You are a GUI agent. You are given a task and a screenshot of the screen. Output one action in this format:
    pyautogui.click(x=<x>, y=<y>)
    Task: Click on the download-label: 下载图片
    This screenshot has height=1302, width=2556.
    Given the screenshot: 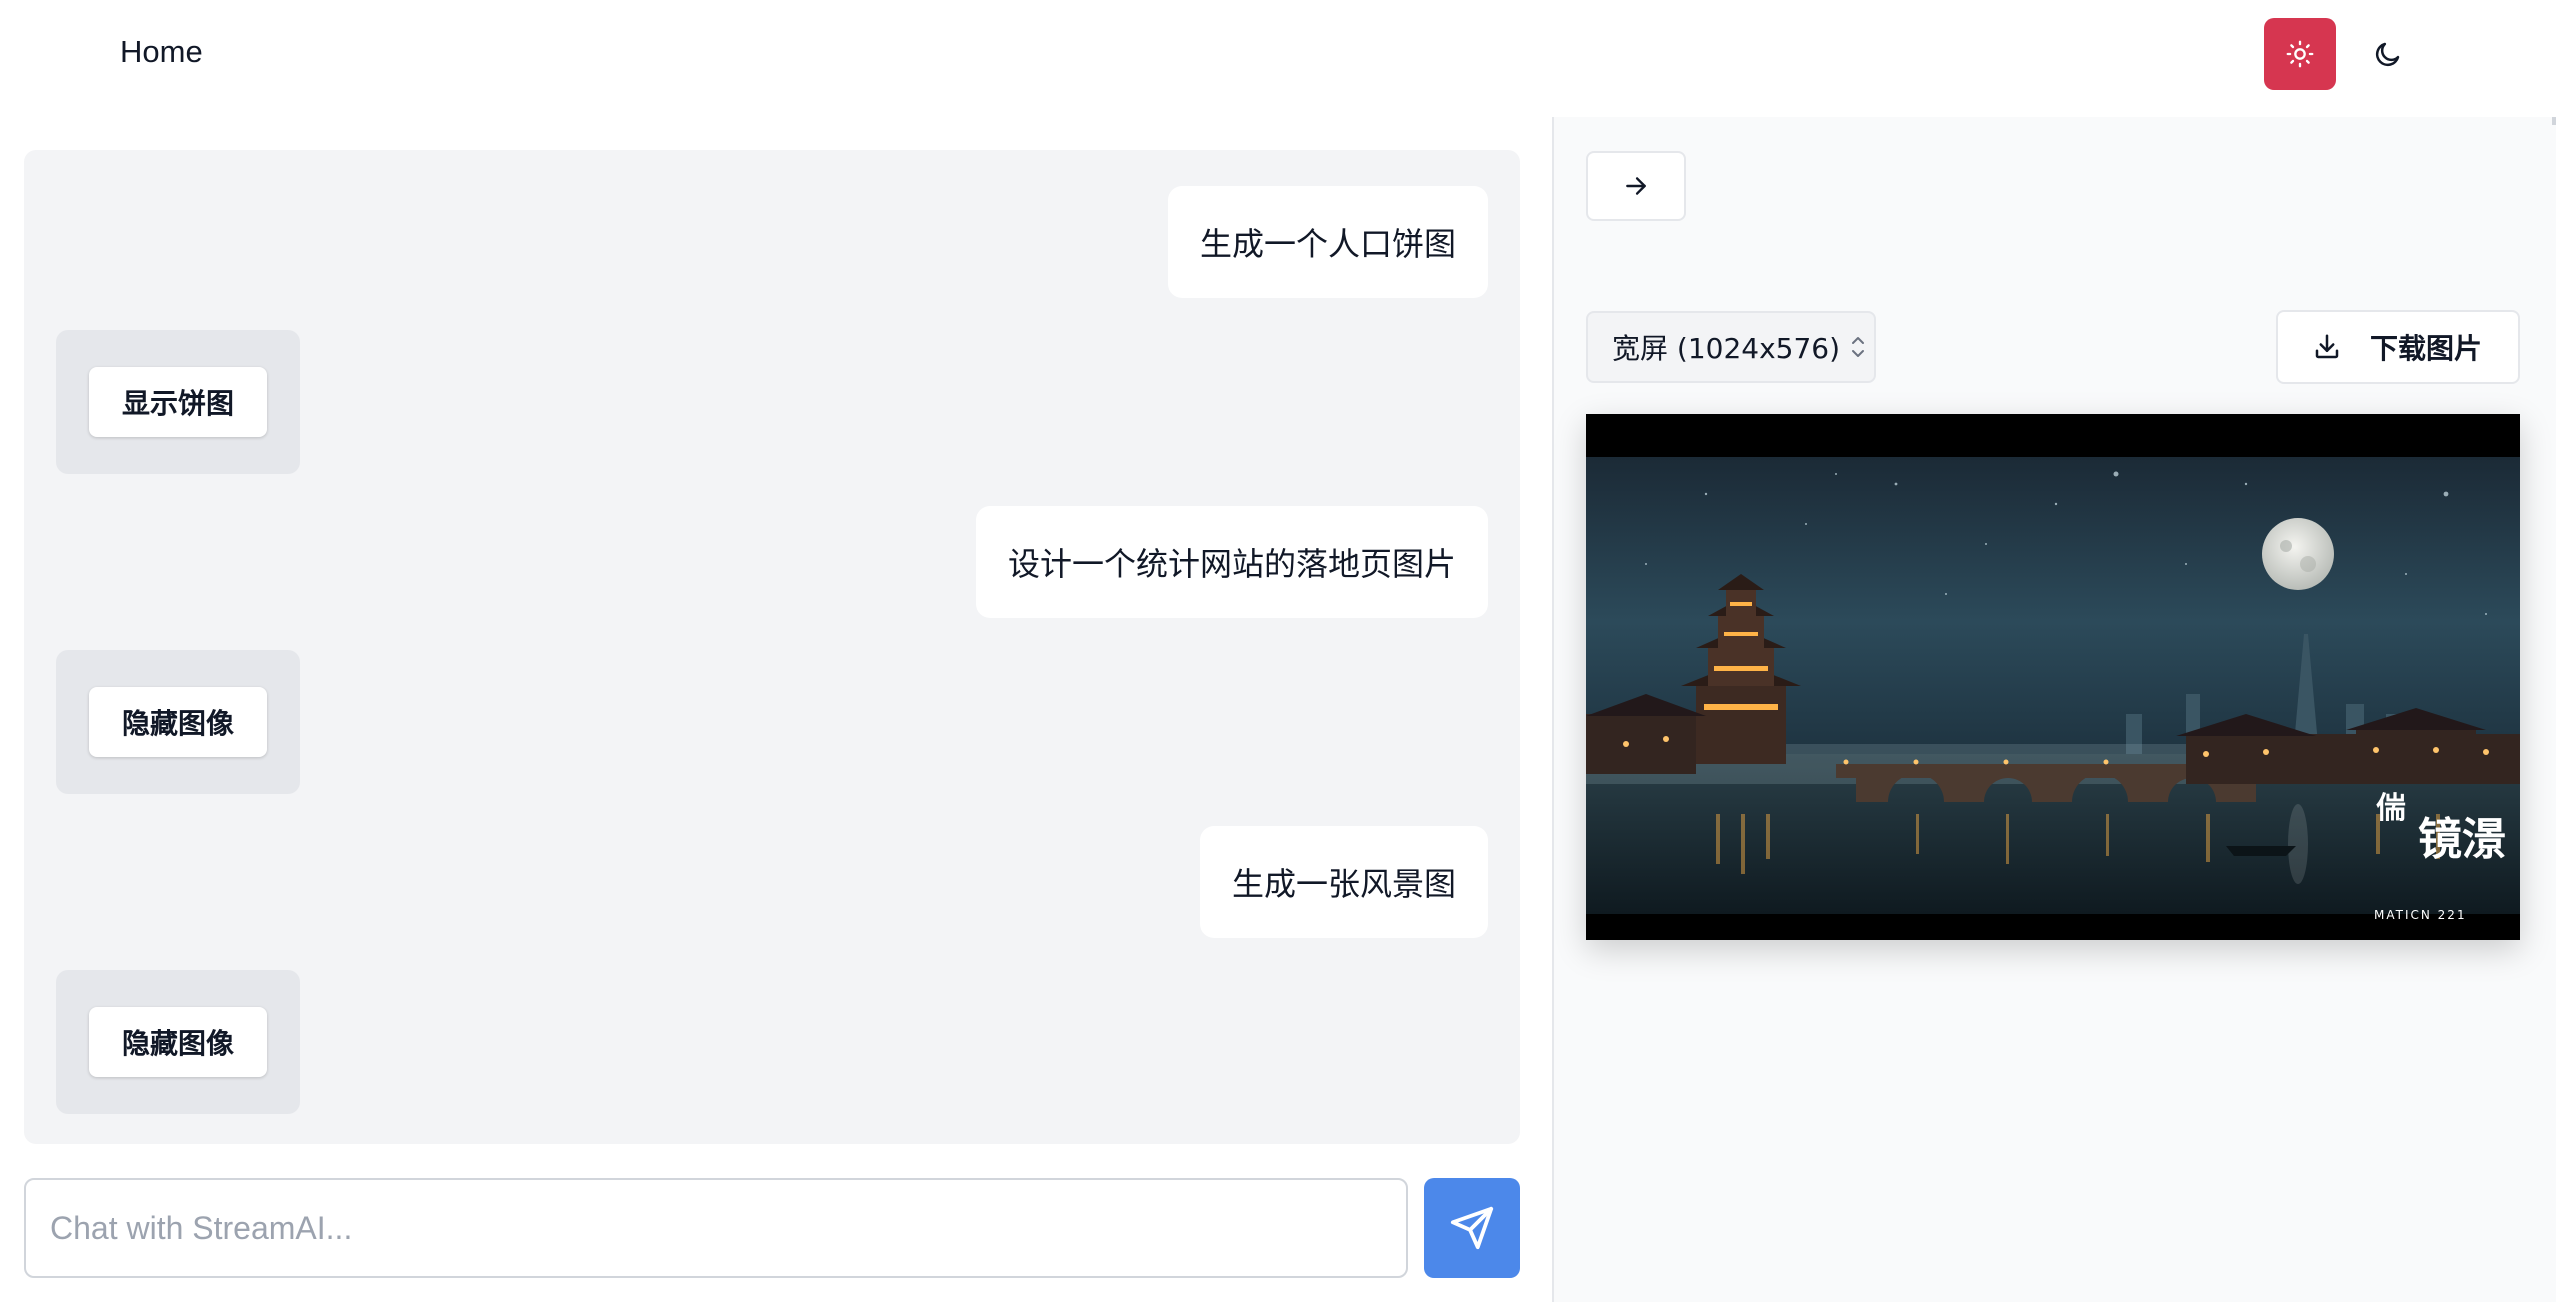 What is the action you would take?
    pyautogui.click(x=2426, y=348)
    